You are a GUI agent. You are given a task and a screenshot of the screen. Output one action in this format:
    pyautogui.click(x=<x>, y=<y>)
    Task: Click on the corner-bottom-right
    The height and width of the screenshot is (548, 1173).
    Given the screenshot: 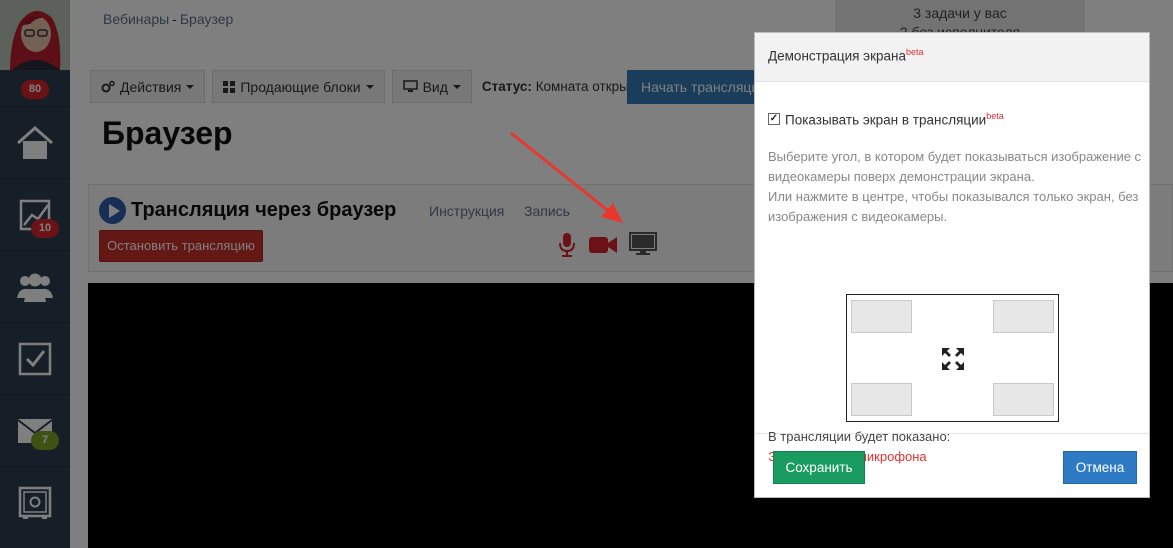 What is the action you would take?
    pyautogui.click(x=1023, y=399)
    